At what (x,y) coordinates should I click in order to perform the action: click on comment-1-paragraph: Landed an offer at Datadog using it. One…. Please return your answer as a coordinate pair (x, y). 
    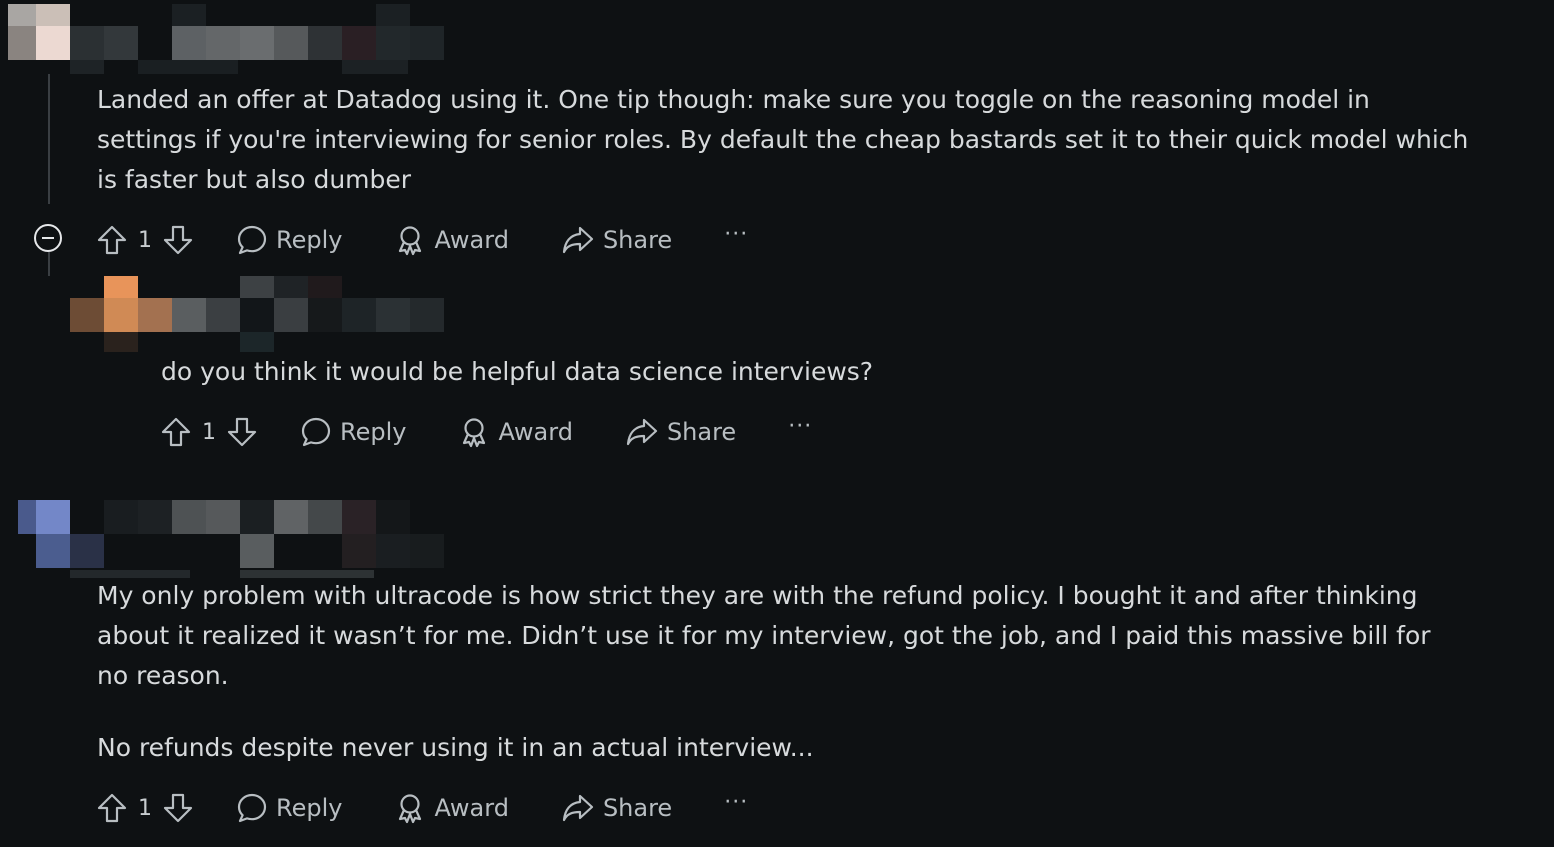
    Looking at the image, I should click on (783, 139).